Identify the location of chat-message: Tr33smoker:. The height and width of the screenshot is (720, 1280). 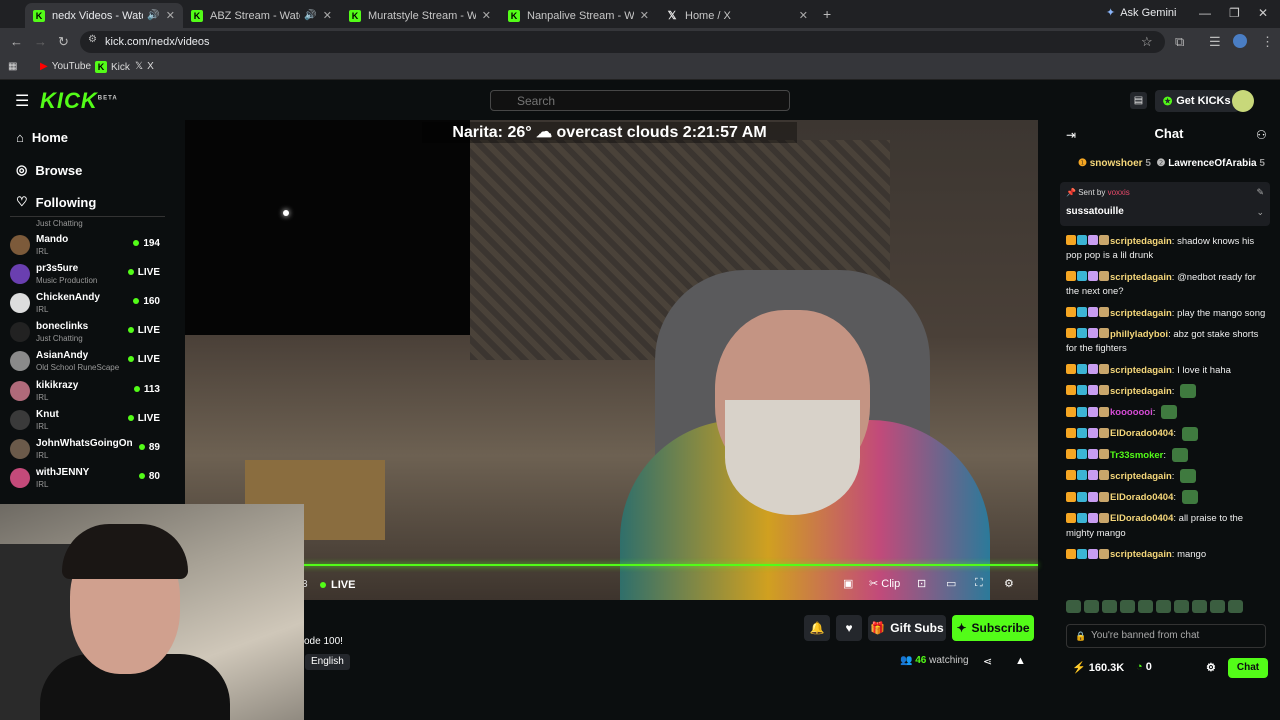
(1168, 455).